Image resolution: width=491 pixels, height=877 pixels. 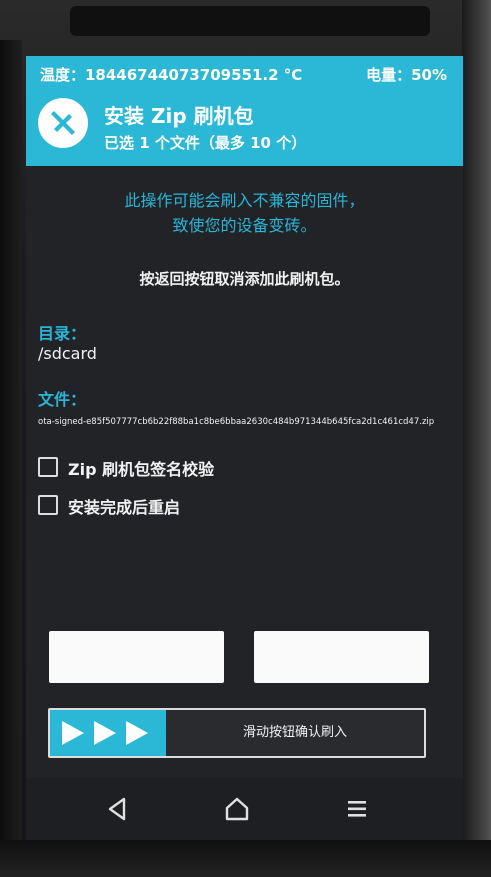 I want to click on file-label: 文件：, so click(x=62, y=399).